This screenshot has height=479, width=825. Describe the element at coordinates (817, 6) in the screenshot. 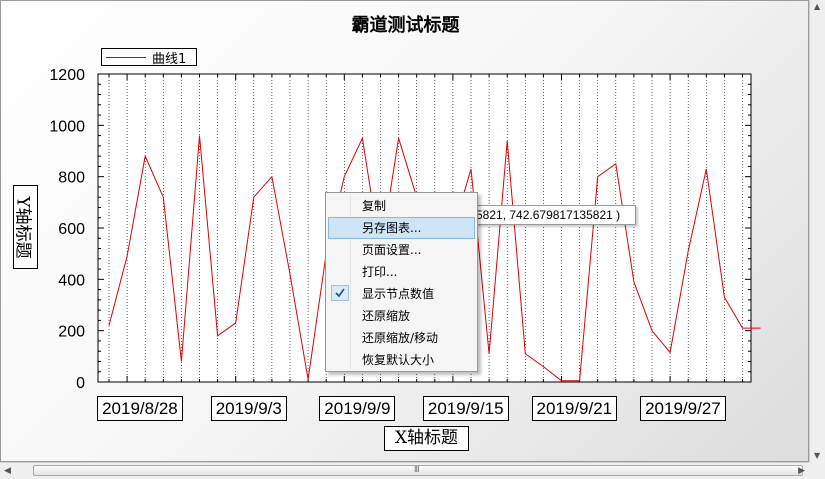

I see `scroll-up-arrow-icon: ▲` at that location.